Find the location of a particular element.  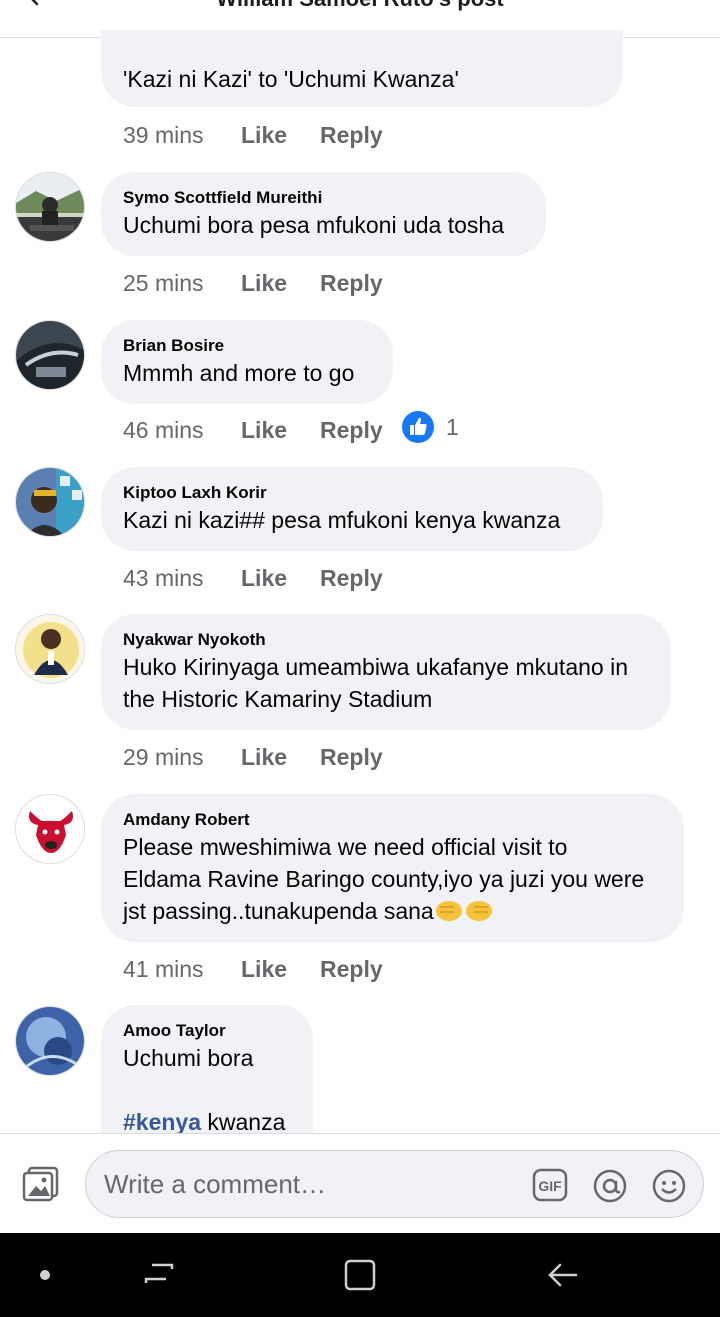

comment-author: Kiptoo Laxh Korir is located at coordinates (352, 485).